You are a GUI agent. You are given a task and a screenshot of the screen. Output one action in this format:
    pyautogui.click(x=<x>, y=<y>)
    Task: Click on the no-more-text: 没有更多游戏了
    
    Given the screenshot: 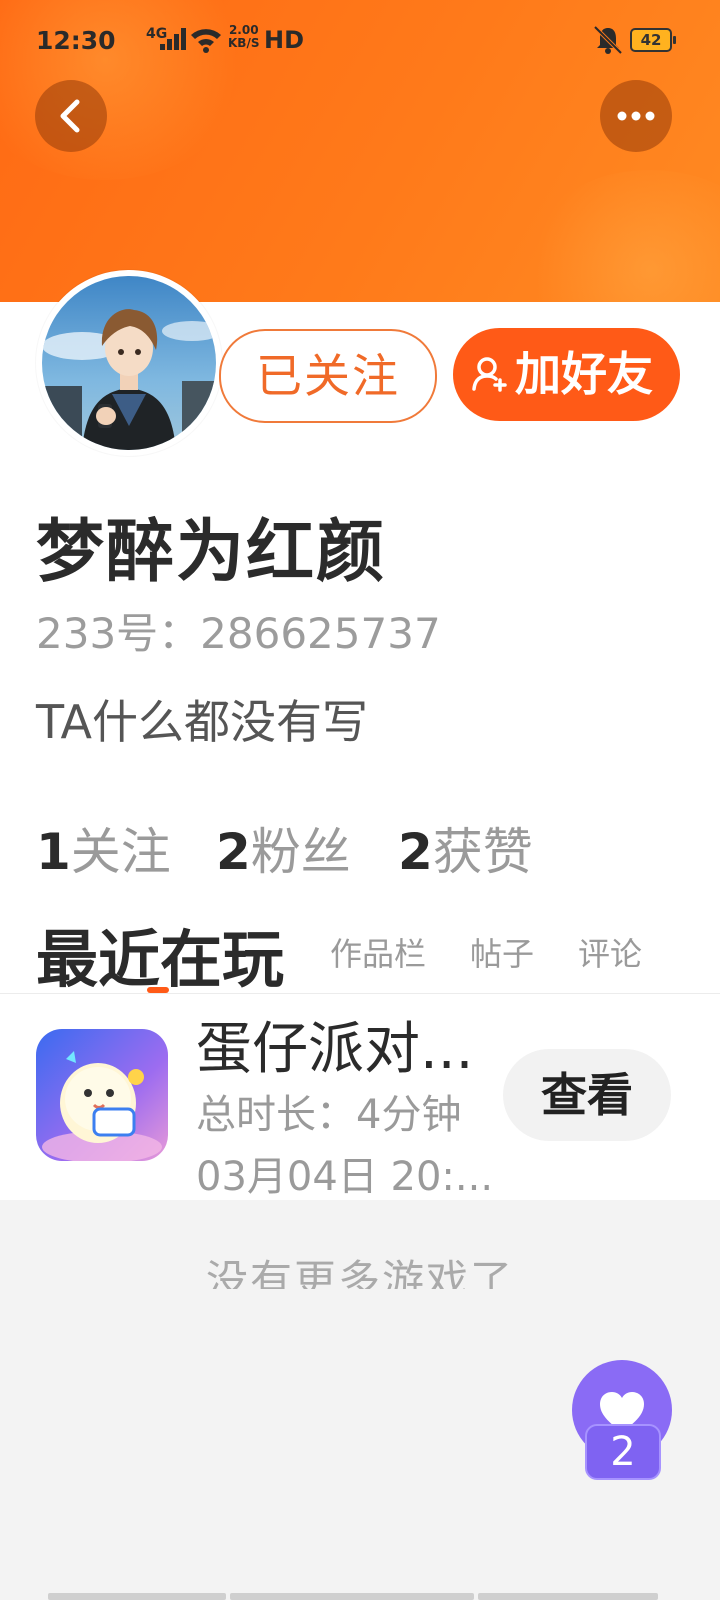 What is the action you would take?
    pyautogui.click(x=359, y=1272)
    